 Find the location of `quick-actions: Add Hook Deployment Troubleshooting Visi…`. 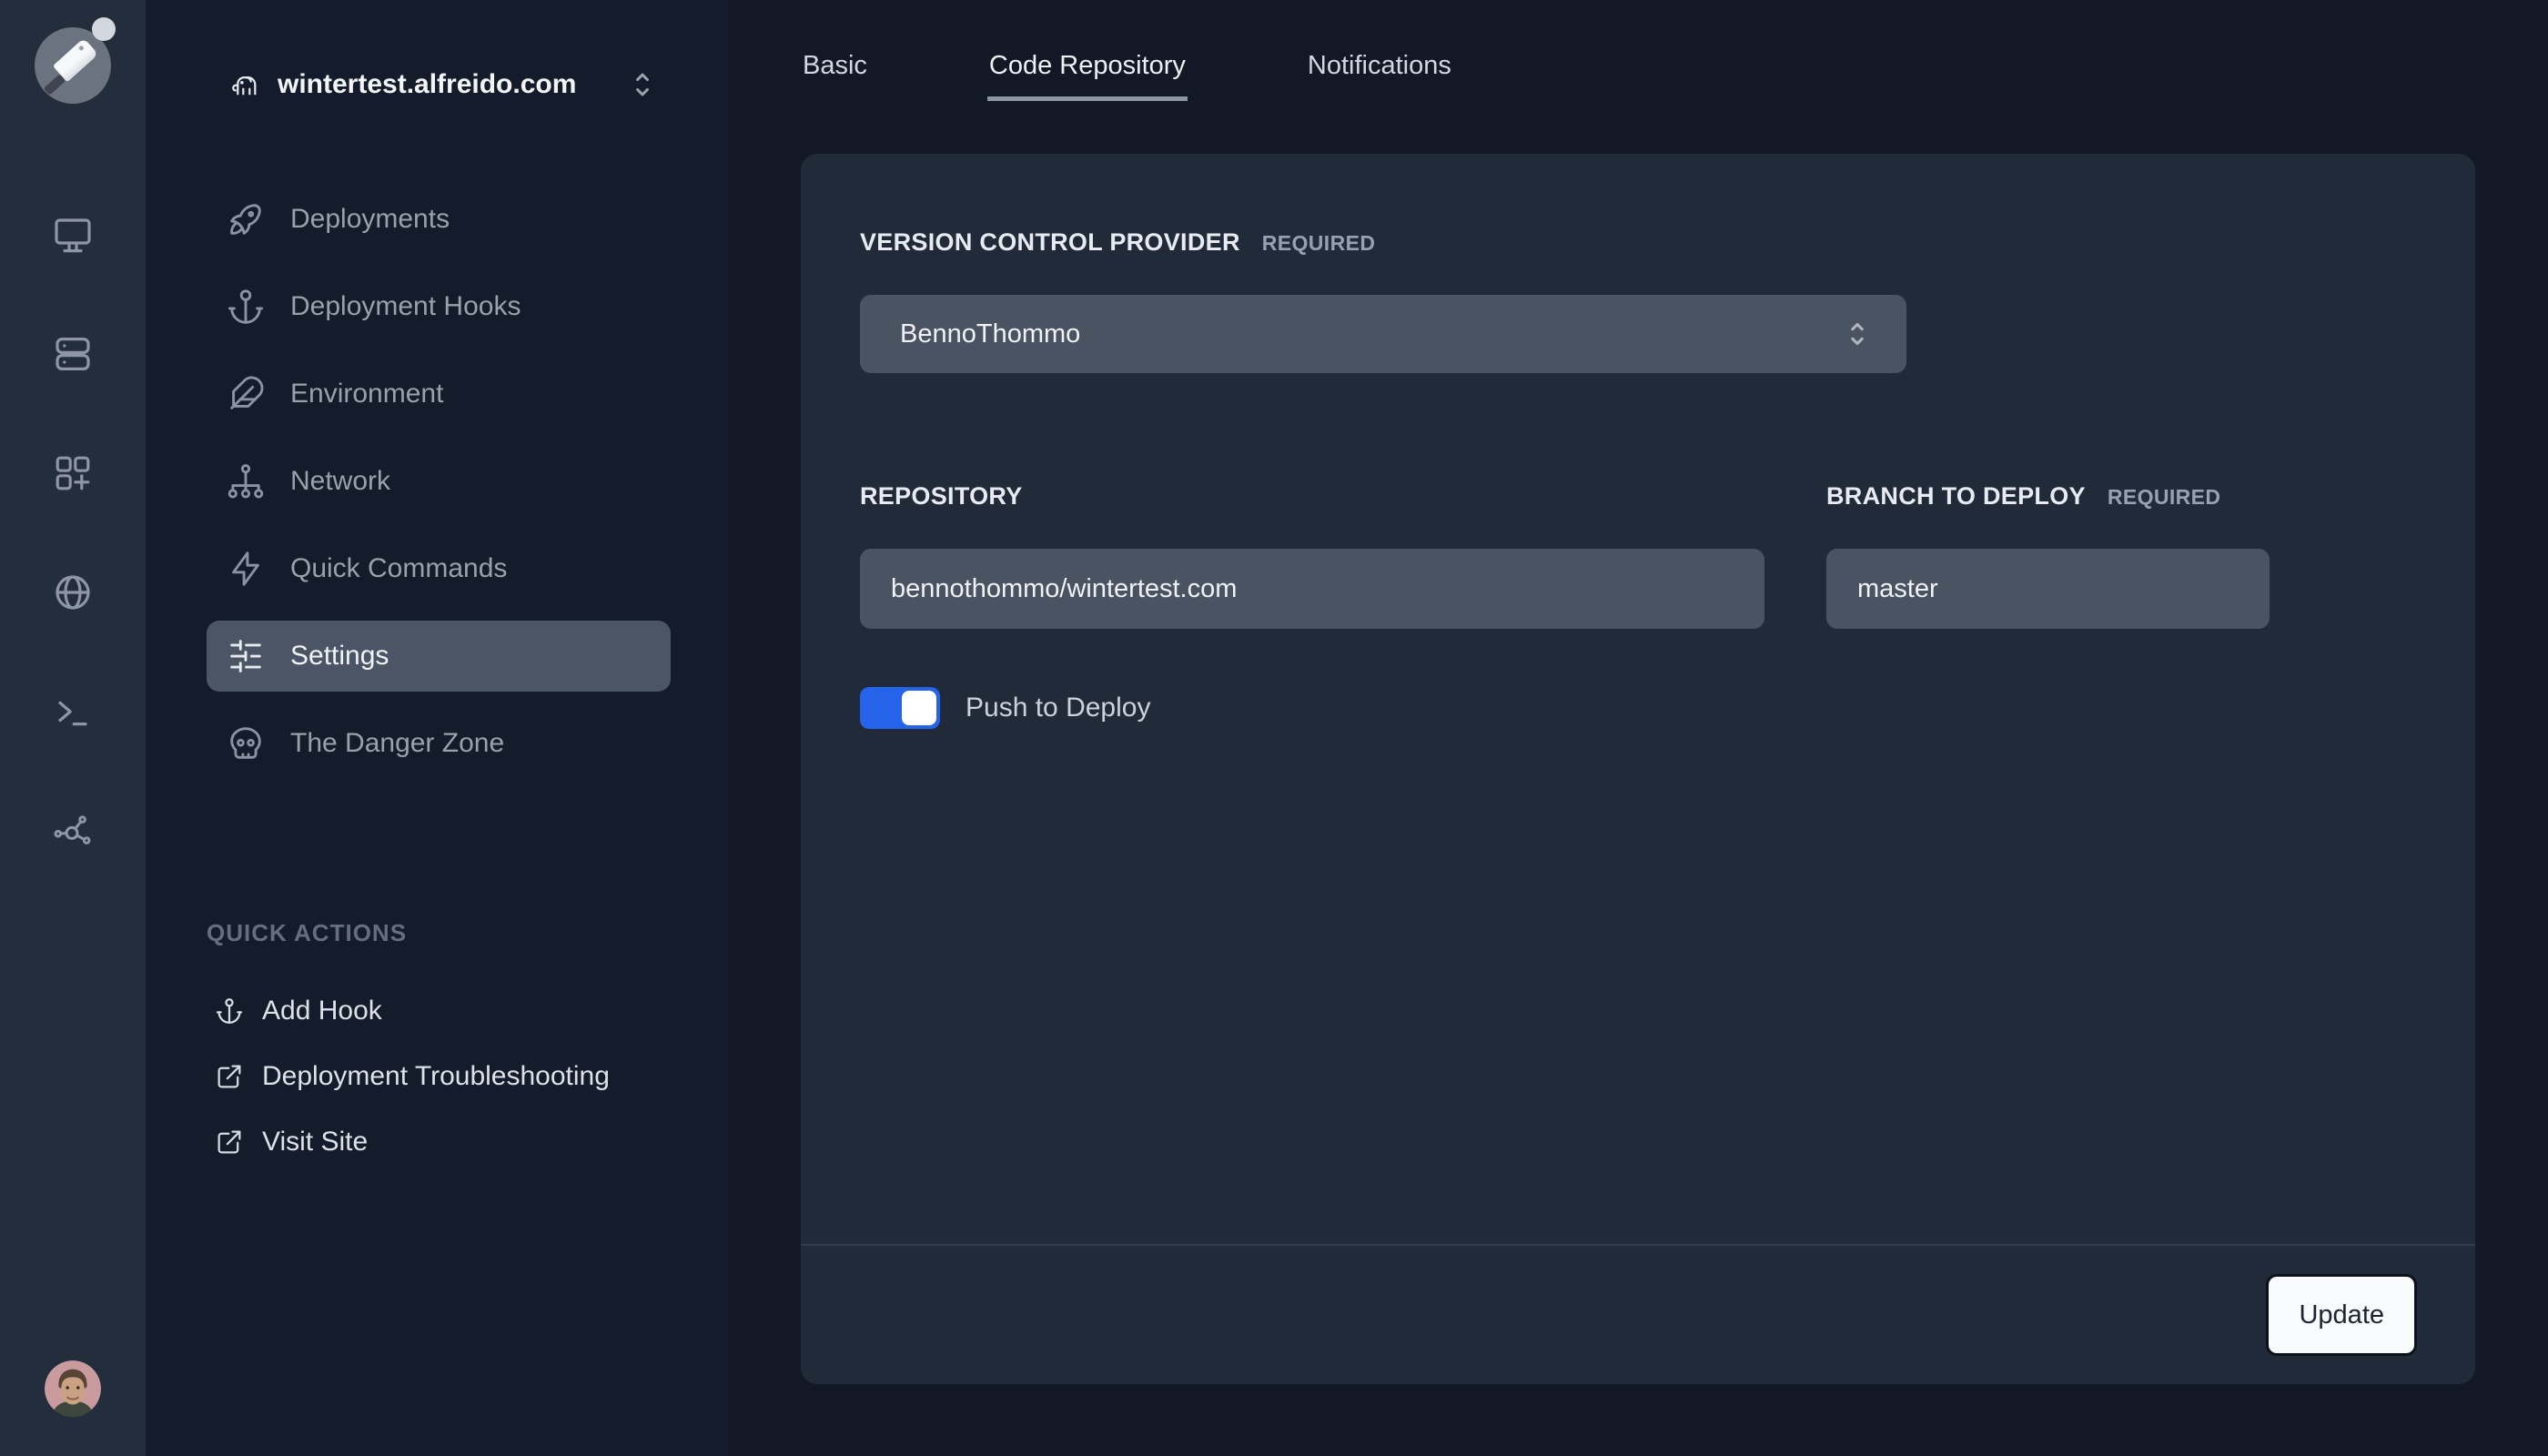

quick-actions: Add Hook Deployment Troubleshooting Visi… is located at coordinates (439, 1076).